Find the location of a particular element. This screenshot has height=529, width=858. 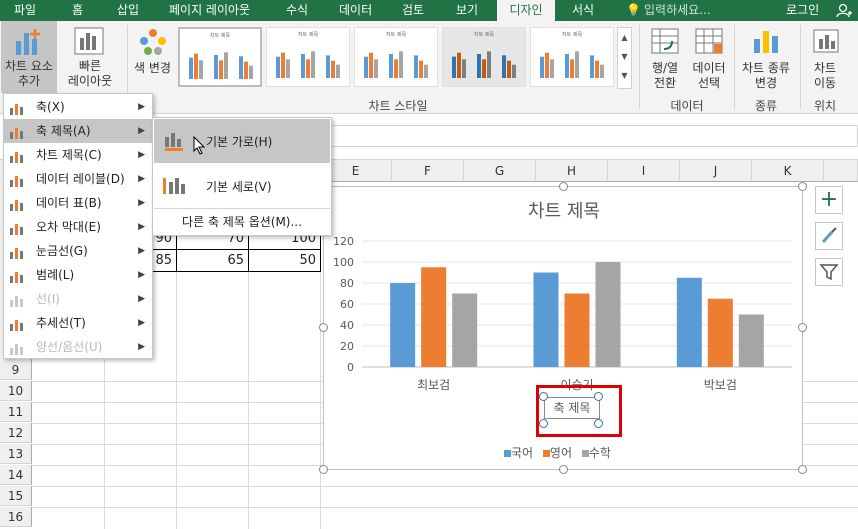

tab-formulas: 수식 is located at coordinates (297, 10).